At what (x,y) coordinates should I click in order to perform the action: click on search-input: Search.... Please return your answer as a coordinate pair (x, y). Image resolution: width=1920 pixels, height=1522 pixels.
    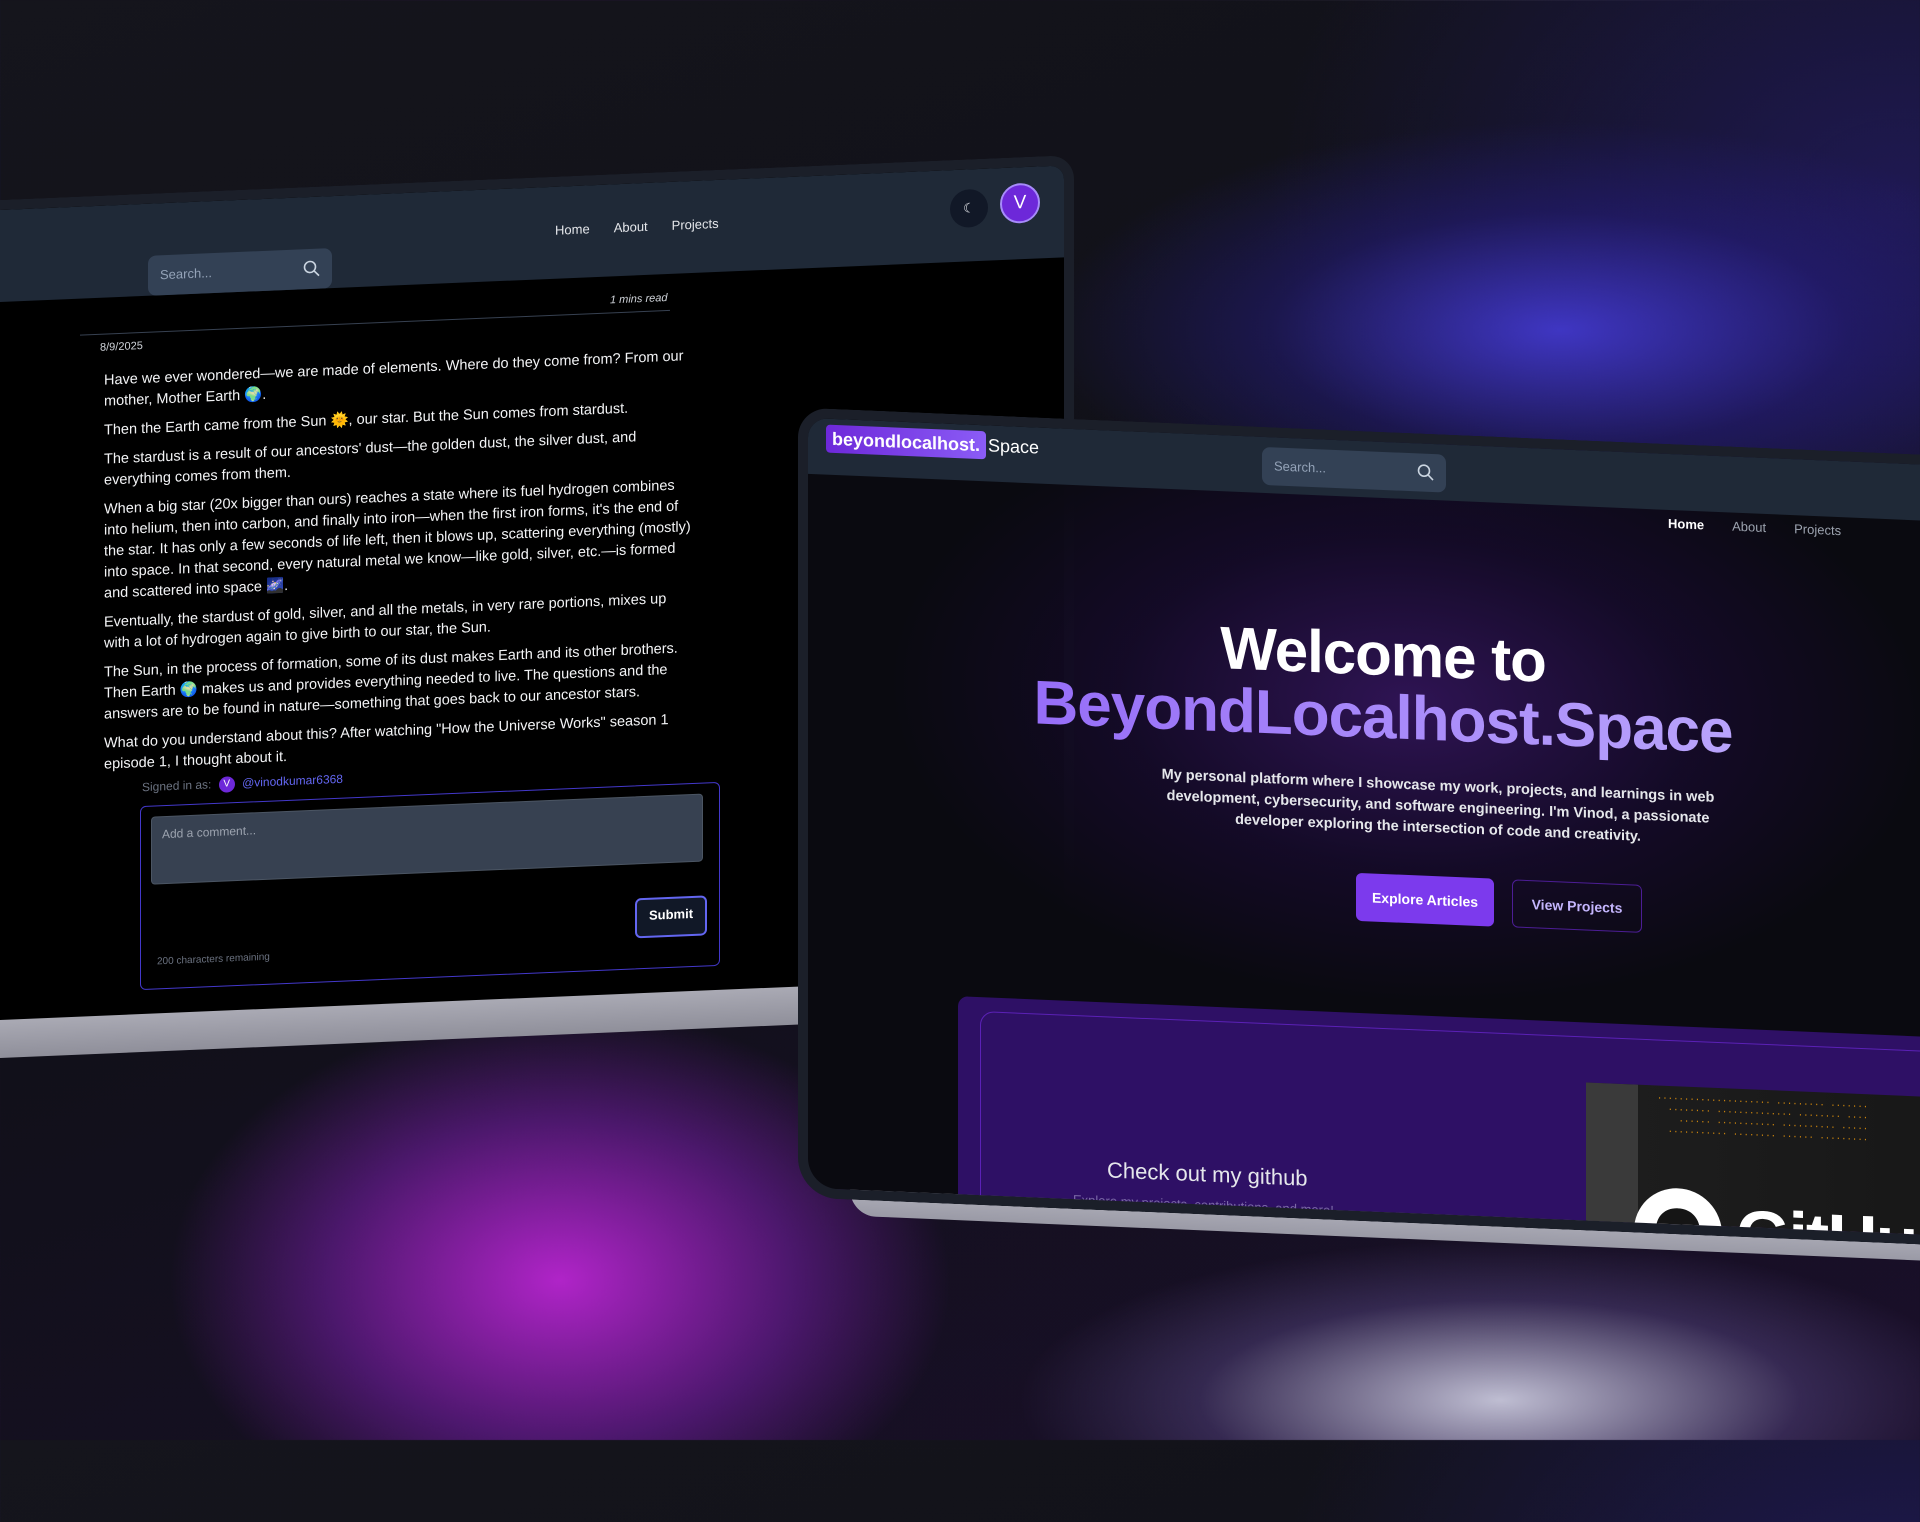
    Looking at the image, I should click on (1354, 469).